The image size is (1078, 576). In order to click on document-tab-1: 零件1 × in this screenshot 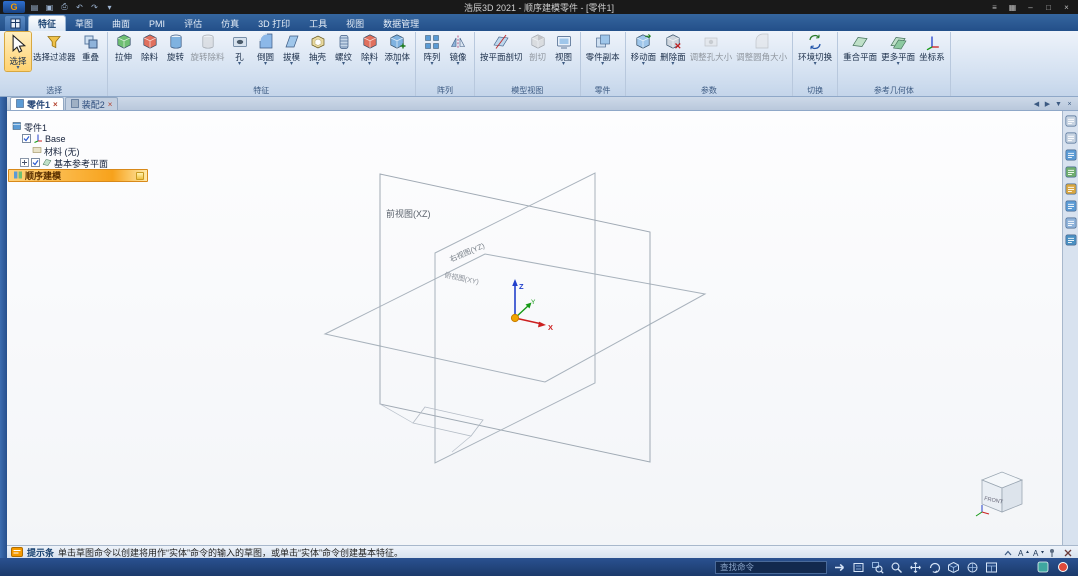, I will do `click(37, 103)`.